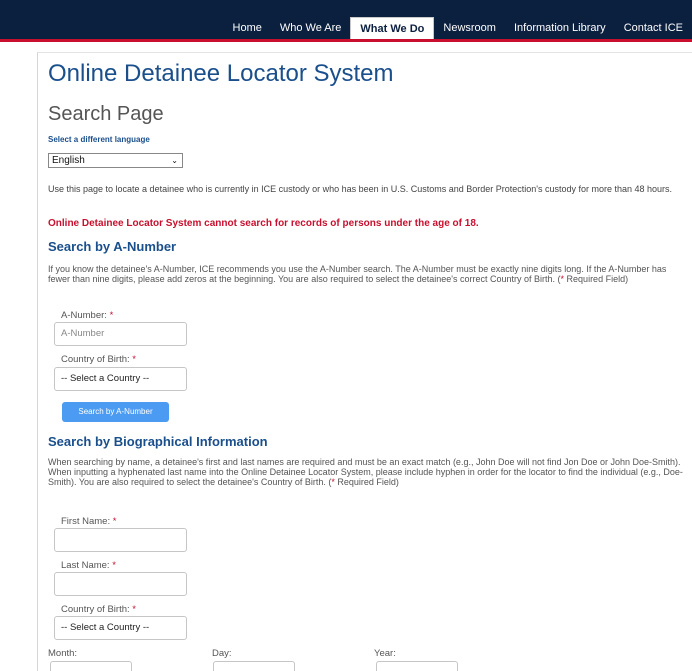 The width and height of the screenshot is (692, 671). What do you see at coordinates (120, 334) in the screenshot?
I see `anumber-input: A-Number` at bounding box center [120, 334].